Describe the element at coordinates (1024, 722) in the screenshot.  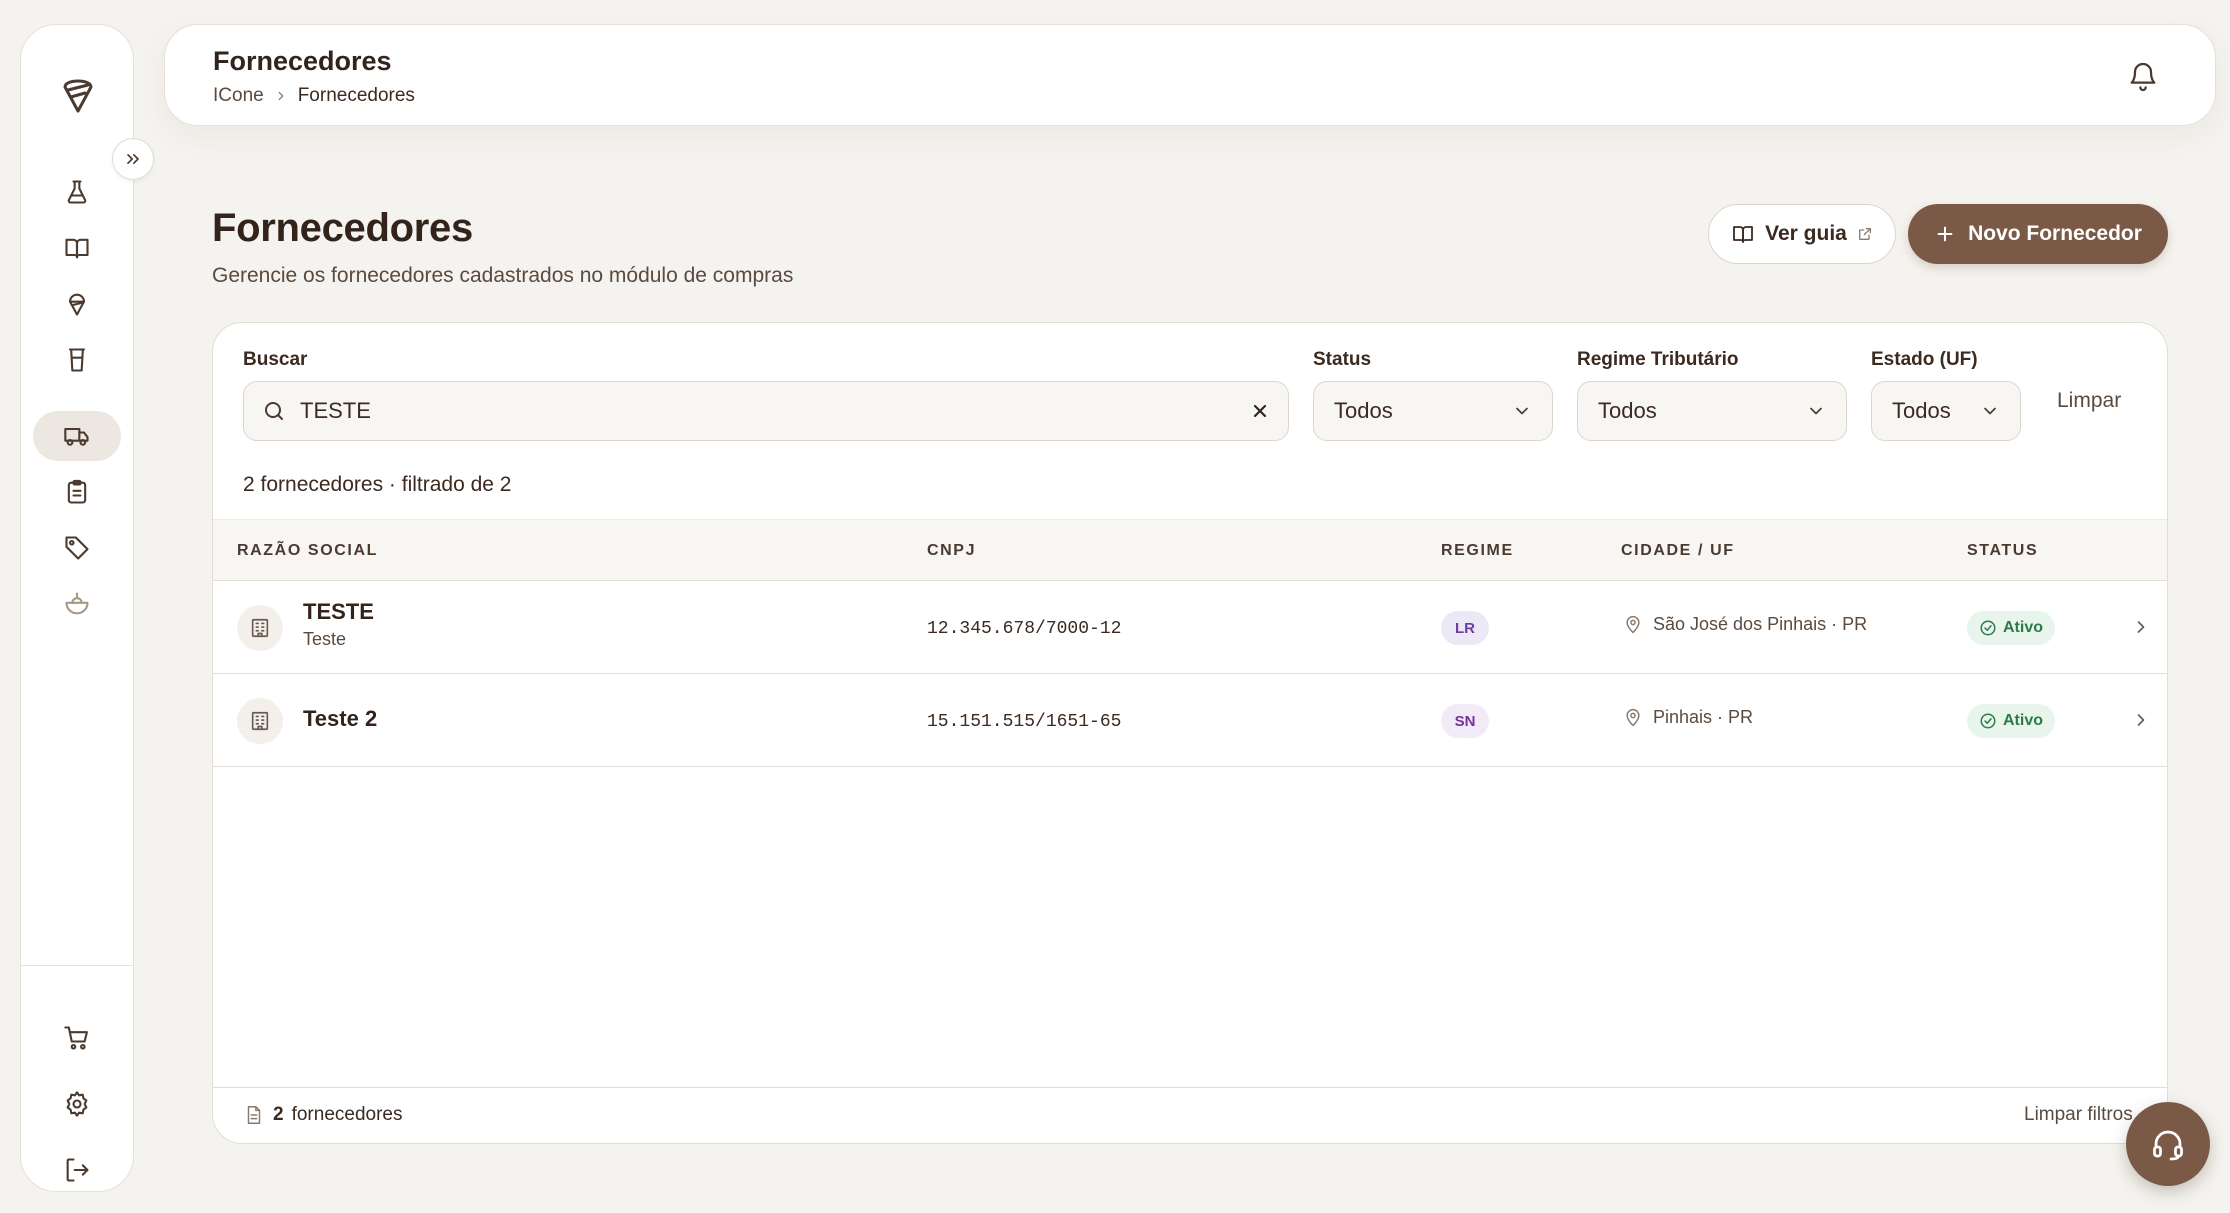
I see `supplier-cnpj: 15.151.515/1651-65` at that location.